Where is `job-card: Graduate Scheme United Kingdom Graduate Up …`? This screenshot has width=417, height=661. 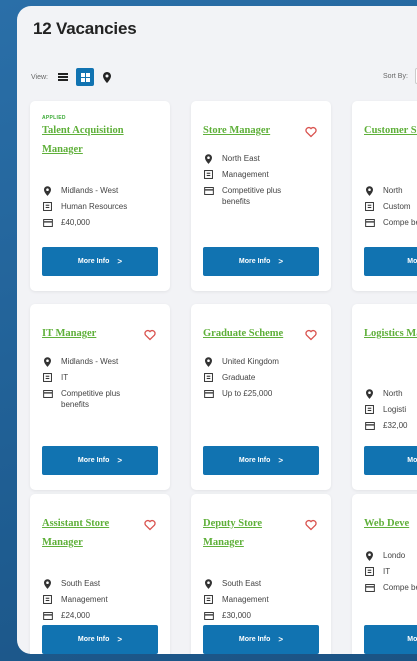 job-card: Graduate Scheme United Kingdom Graduate Up … is located at coordinates (261, 397).